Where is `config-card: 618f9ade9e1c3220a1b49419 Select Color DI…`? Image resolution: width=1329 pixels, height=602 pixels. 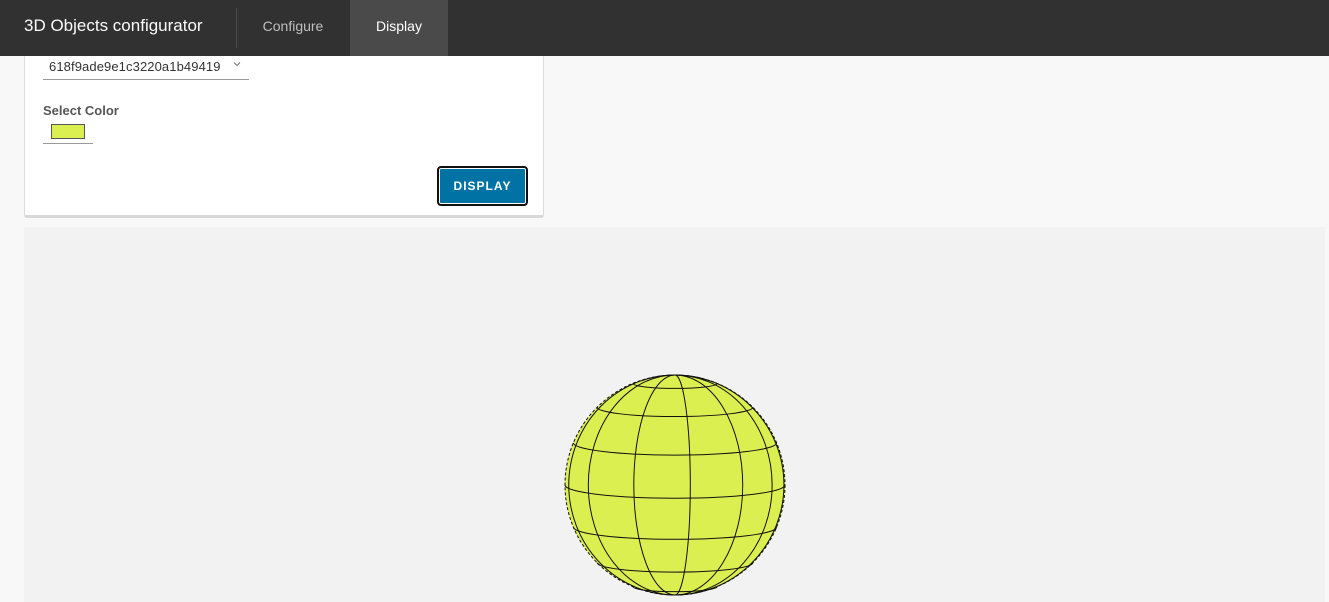
config-card: 618f9ade9e1c3220a1b49419 Select Color DI… is located at coordinates (284, 137).